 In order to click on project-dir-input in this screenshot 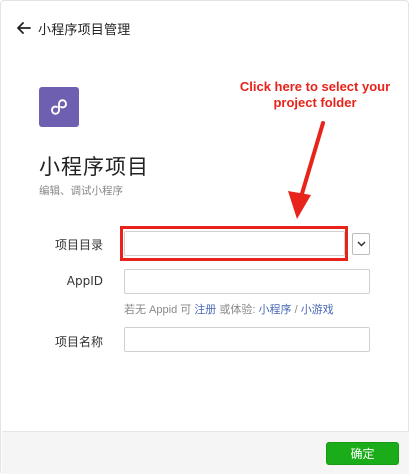, I will do `click(234, 243)`.